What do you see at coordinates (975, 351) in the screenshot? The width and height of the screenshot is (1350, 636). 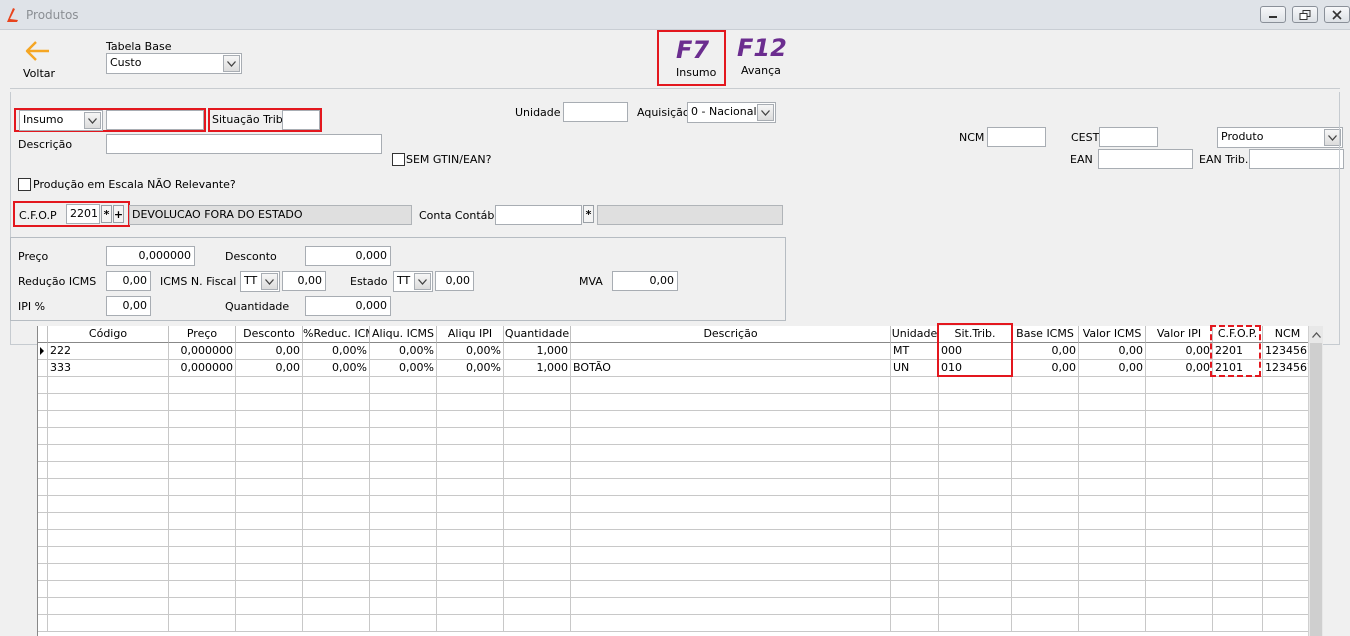 I see `table-cell: 000` at bounding box center [975, 351].